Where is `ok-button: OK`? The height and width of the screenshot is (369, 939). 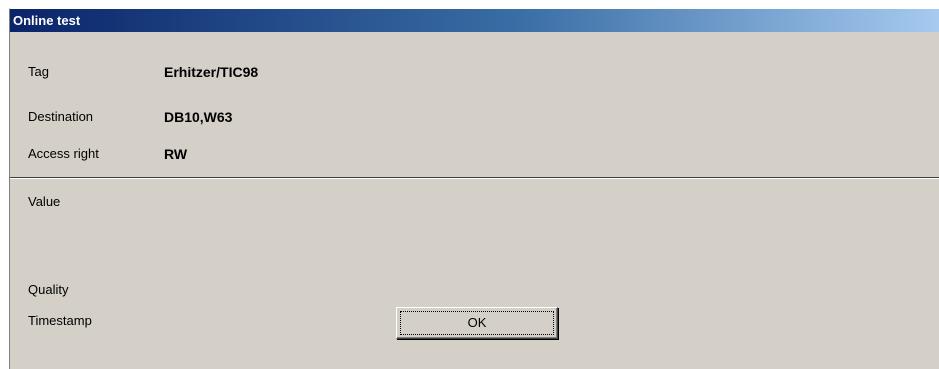 ok-button: OK is located at coordinates (477, 323).